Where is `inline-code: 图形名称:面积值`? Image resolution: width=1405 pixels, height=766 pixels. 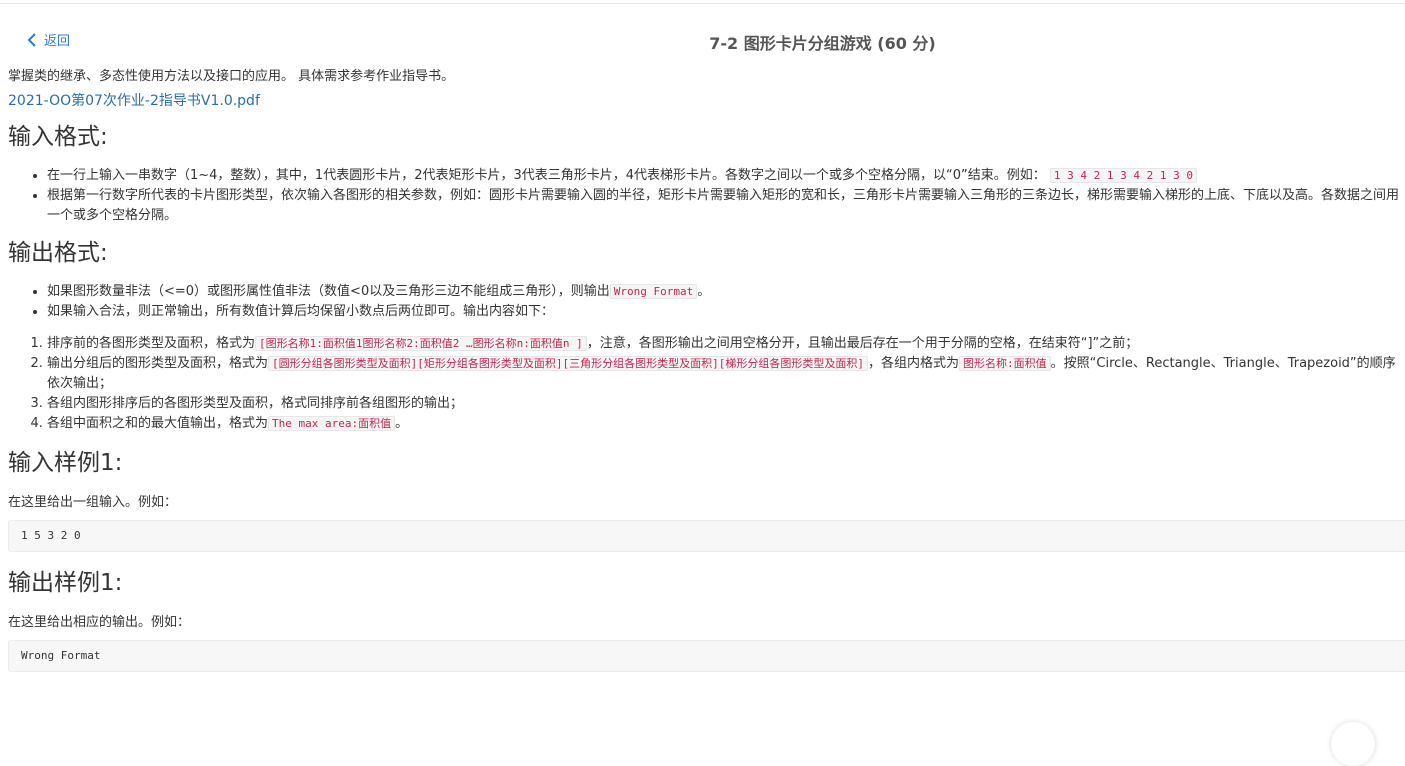 inline-code: 图形名称:面积值 is located at coordinates (1005, 363).